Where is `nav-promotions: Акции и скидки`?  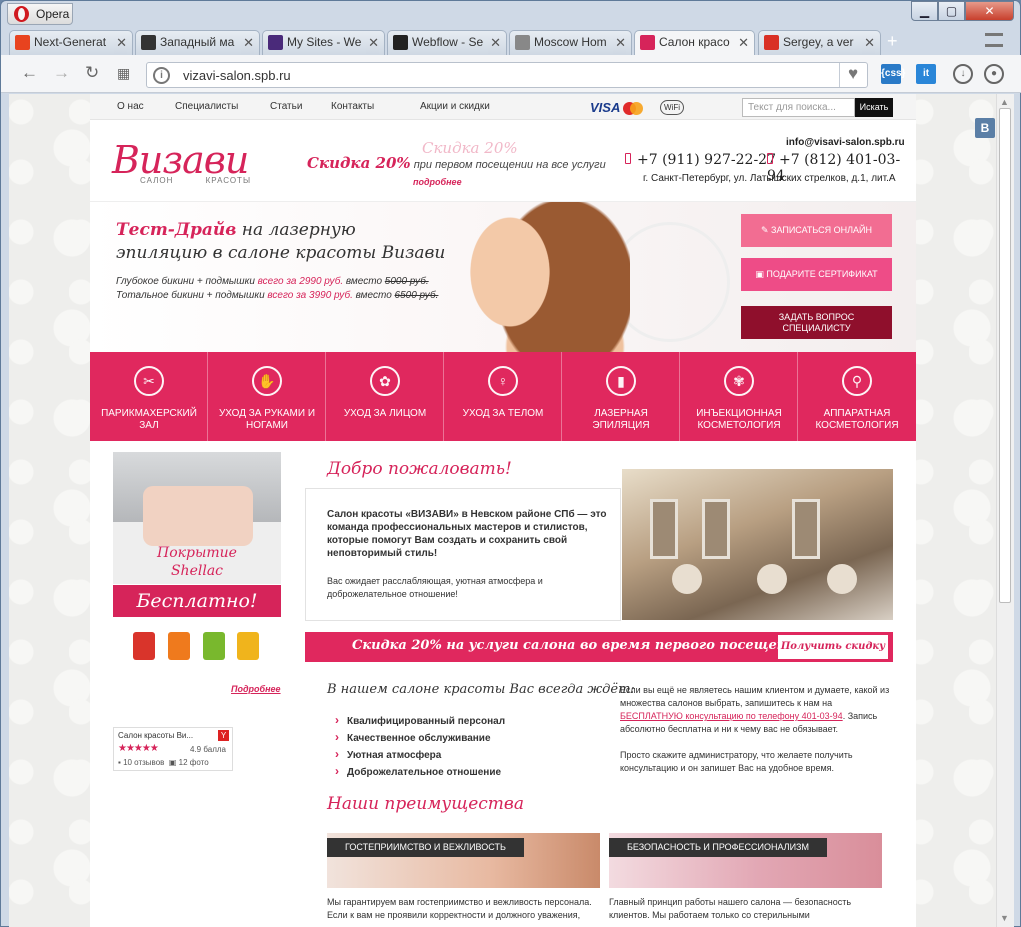 nav-promotions: Акции и скидки is located at coordinates (455, 106).